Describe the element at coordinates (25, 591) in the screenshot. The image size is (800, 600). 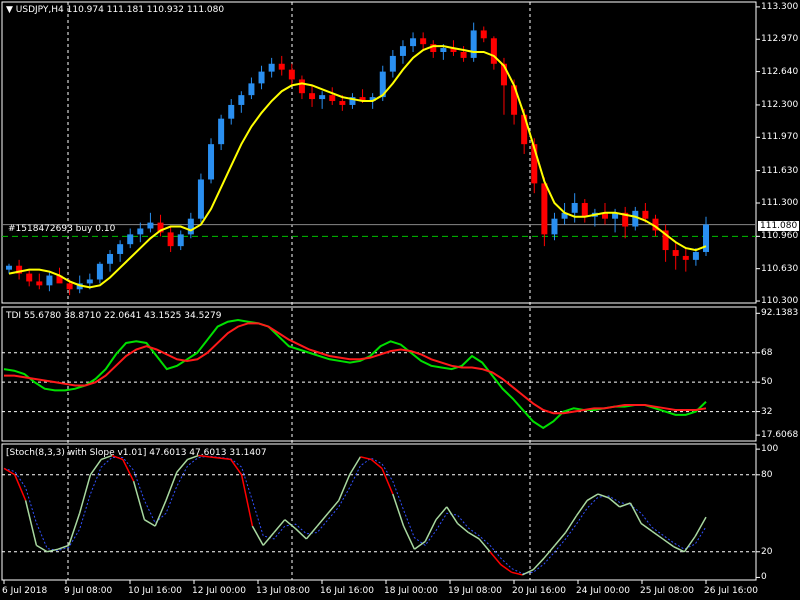
I see `x-tick-label: 6 Jul 2018` at that location.